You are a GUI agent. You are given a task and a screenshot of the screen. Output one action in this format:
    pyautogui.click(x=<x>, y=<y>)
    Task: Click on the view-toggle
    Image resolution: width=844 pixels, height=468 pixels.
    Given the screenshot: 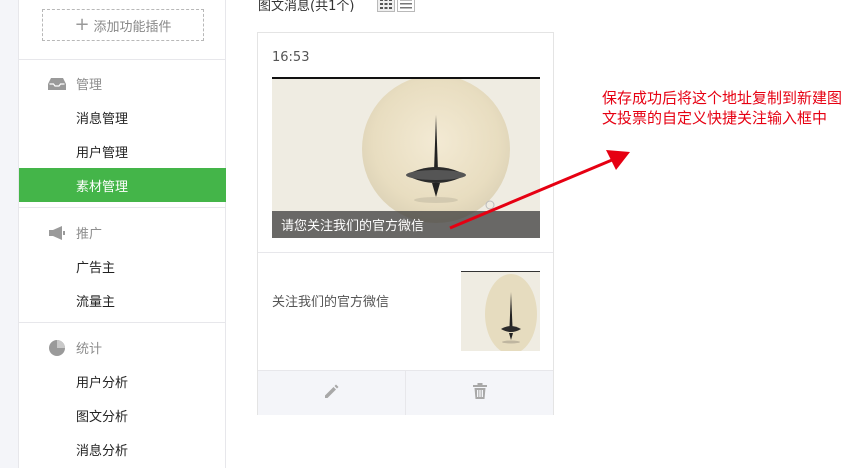 What is the action you would take?
    pyautogui.click(x=396, y=6)
    